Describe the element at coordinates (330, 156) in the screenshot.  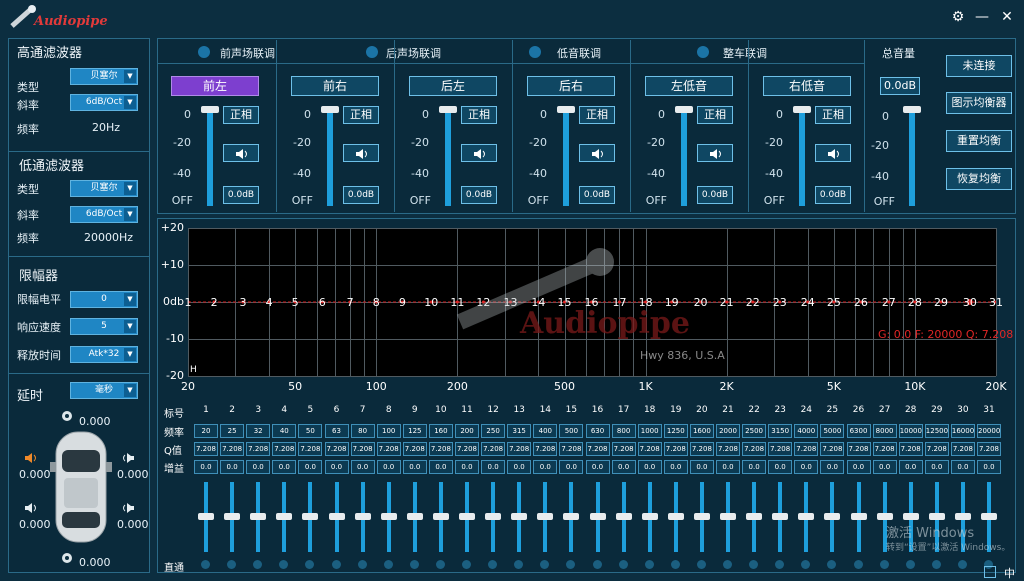
I see `channel-volume-track` at that location.